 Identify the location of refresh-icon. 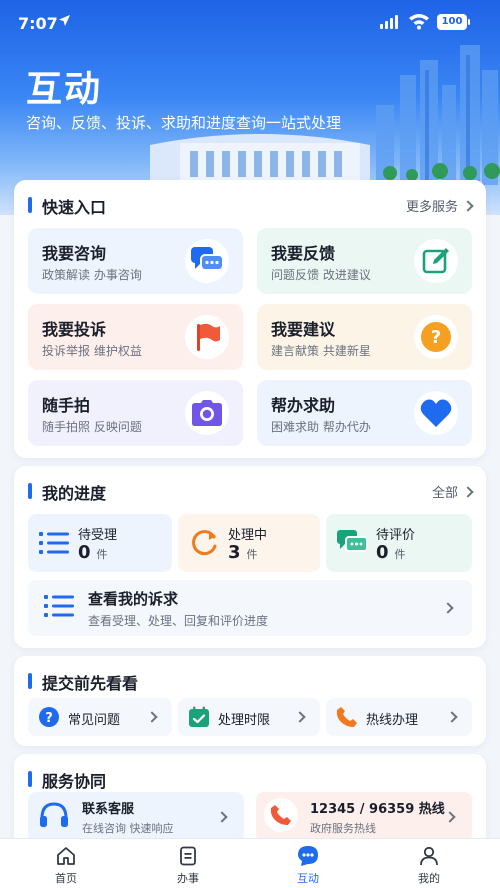
(204, 543).